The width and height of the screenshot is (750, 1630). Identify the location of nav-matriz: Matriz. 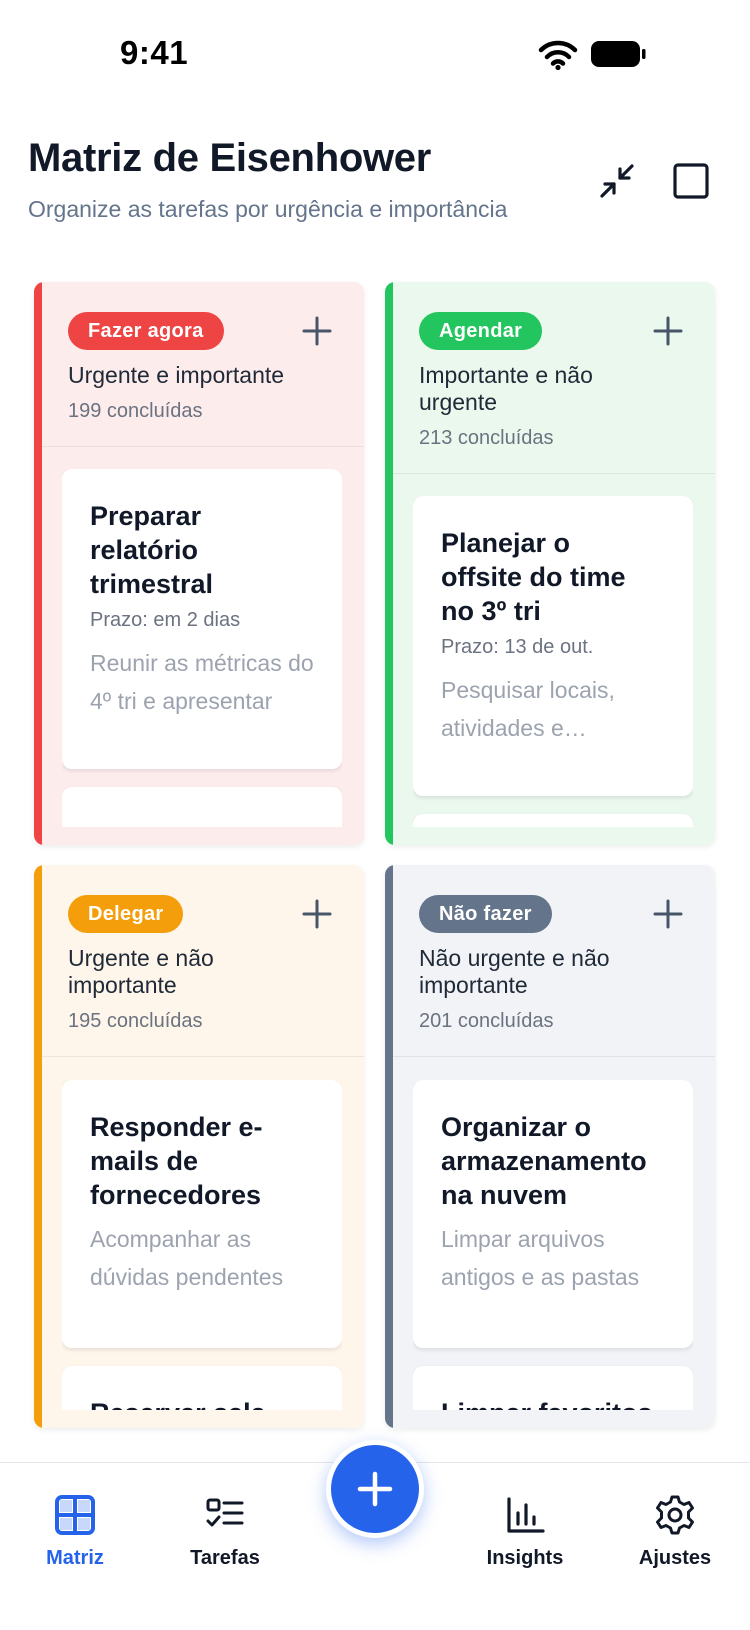
(75, 1531).